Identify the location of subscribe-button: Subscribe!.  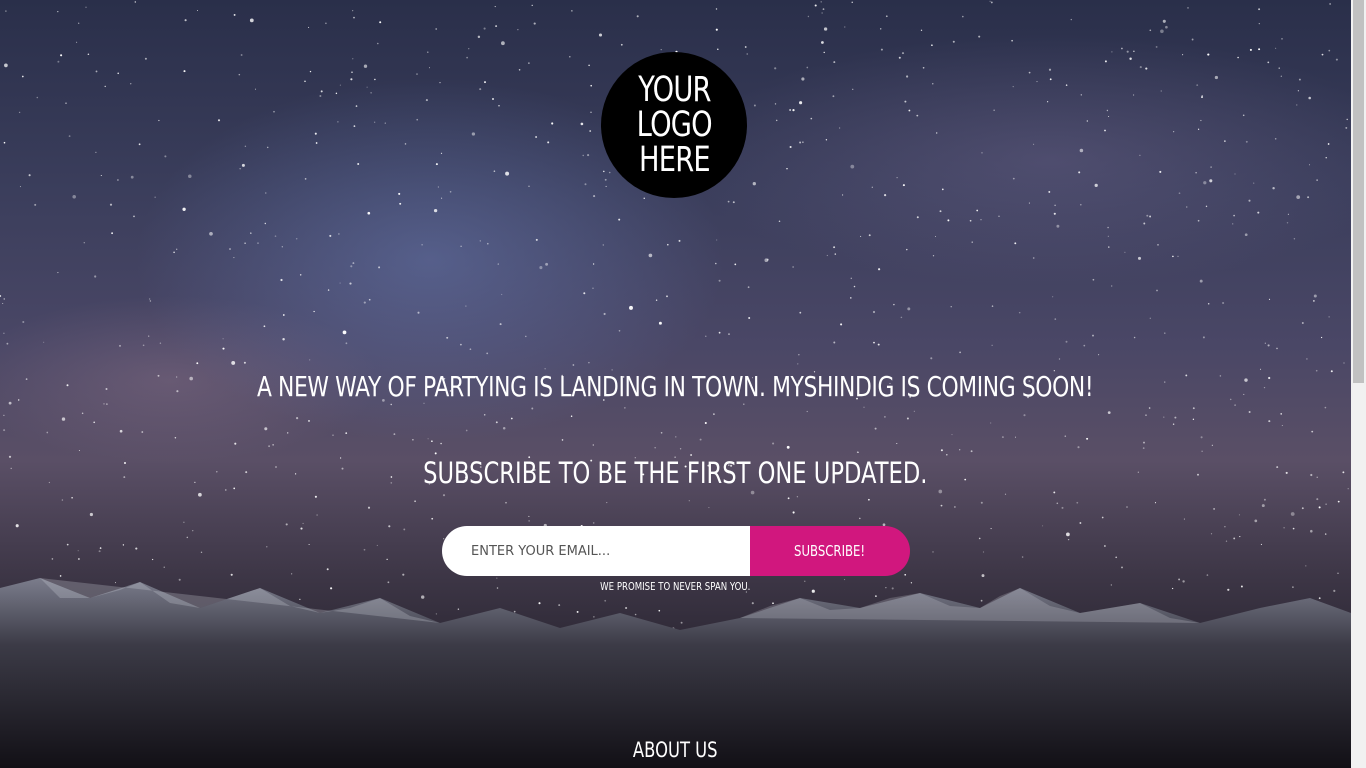
(830, 551).